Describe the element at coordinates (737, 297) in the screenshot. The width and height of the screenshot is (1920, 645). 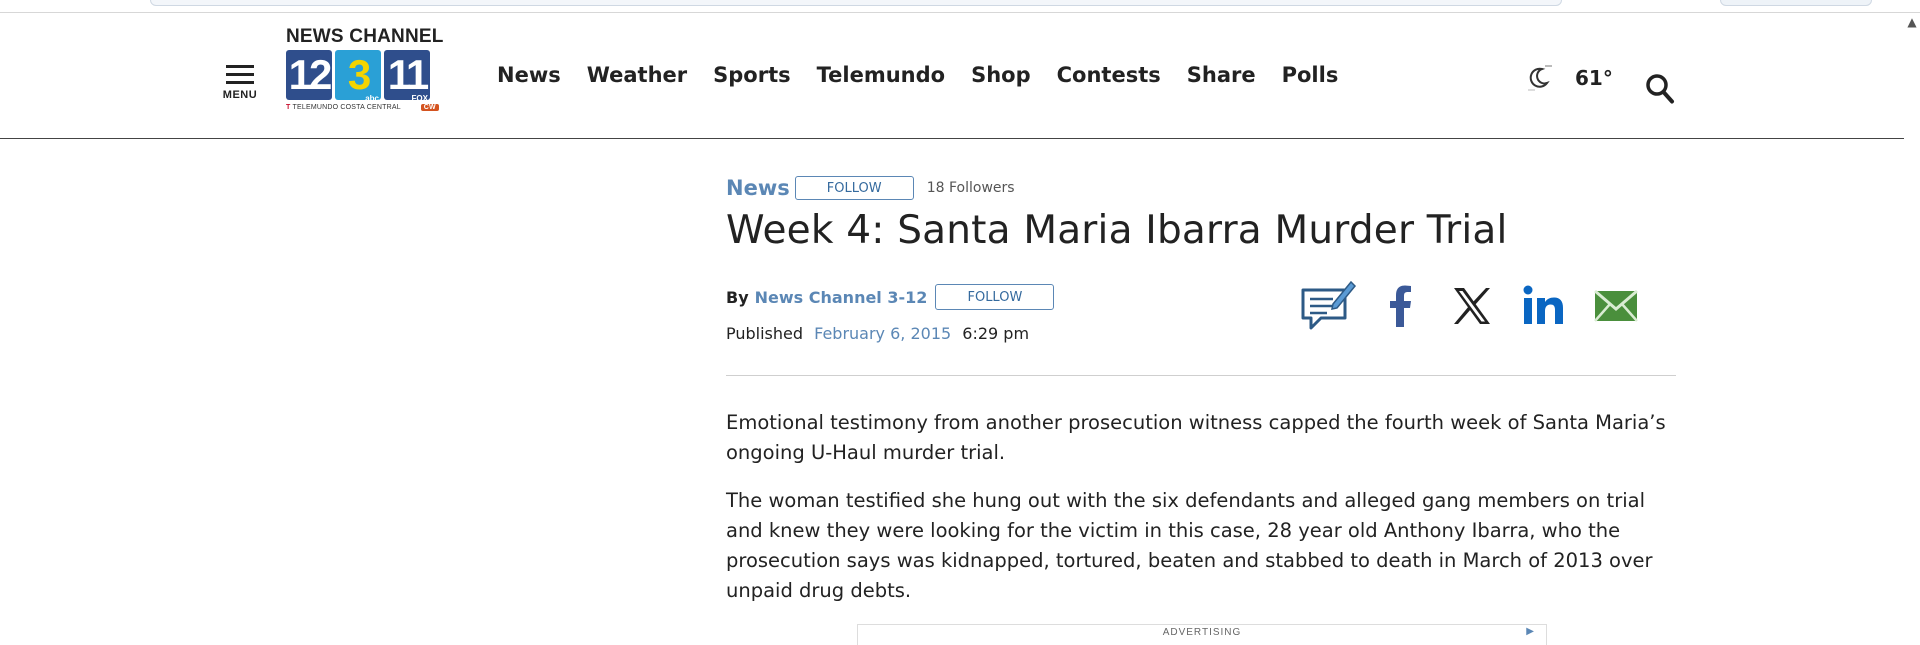
I see `by-label: By` at that location.